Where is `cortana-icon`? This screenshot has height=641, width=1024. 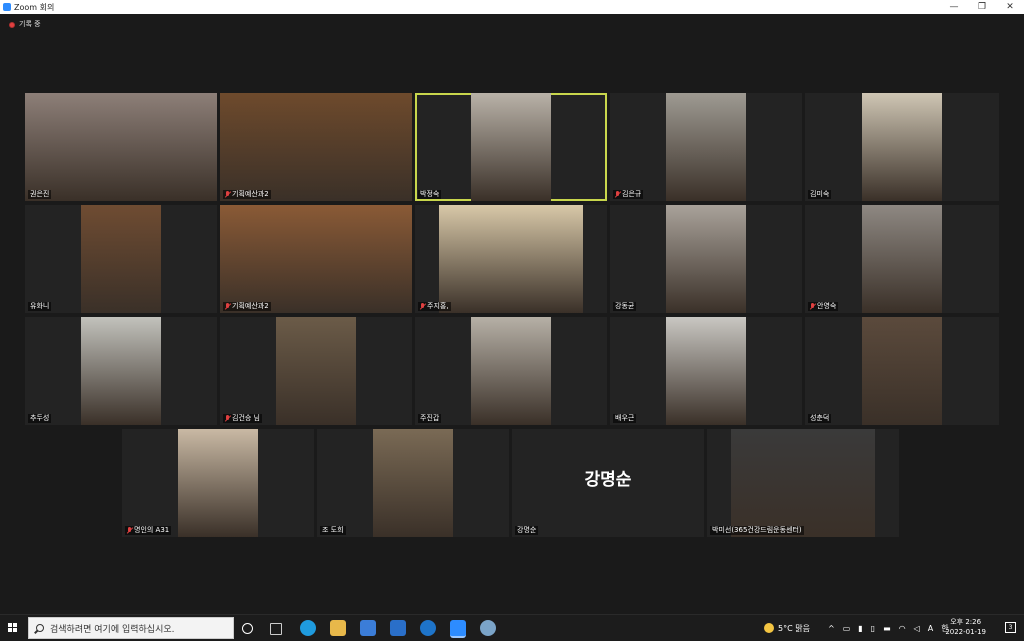 cortana-icon is located at coordinates (247, 628).